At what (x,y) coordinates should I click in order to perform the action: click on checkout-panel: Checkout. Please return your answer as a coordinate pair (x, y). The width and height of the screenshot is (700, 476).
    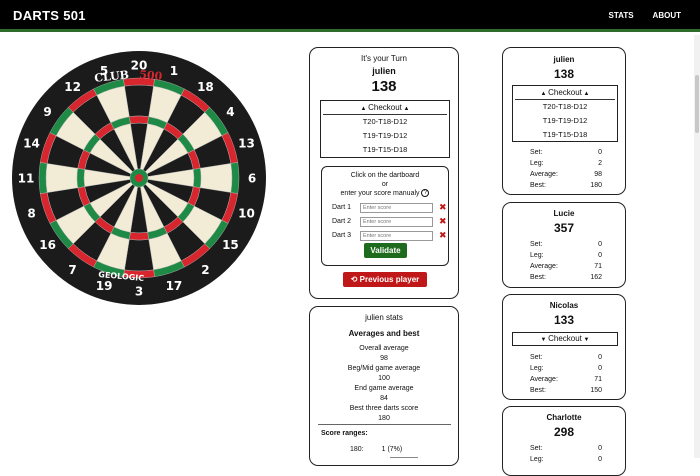
    Looking at the image, I should click on (565, 339).